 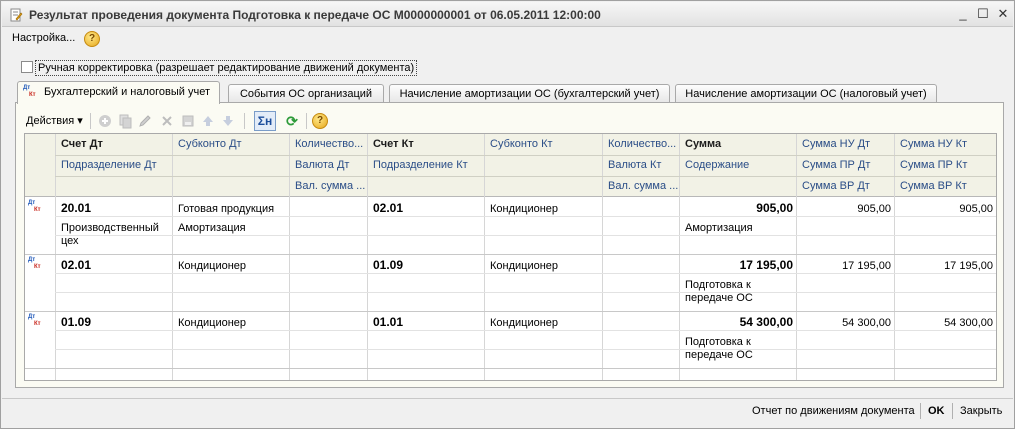 What do you see at coordinates (114, 144) in the screenshot?
I see `col-header-account-dt: Счет Дт` at bounding box center [114, 144].